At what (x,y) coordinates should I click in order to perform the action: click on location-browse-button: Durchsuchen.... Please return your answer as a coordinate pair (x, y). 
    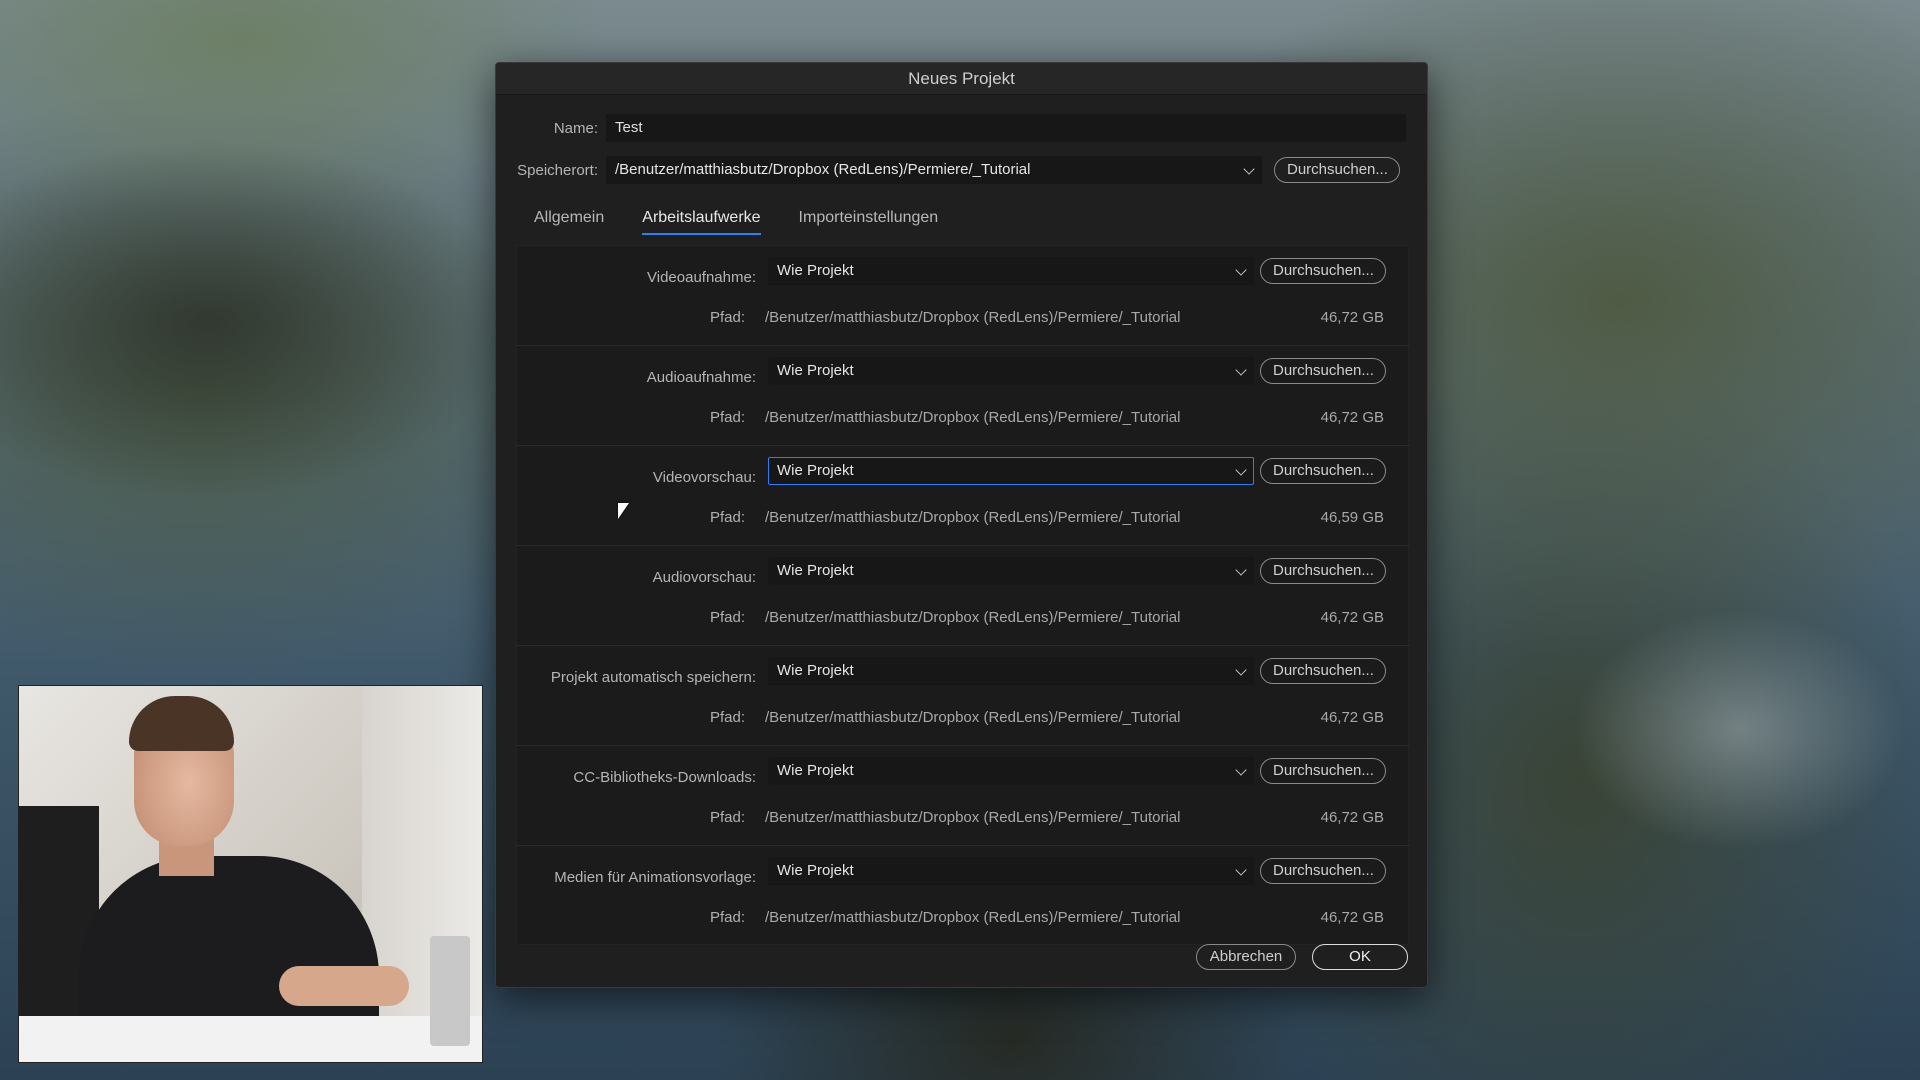
    Looking at the image, I should click on (1337, 170).